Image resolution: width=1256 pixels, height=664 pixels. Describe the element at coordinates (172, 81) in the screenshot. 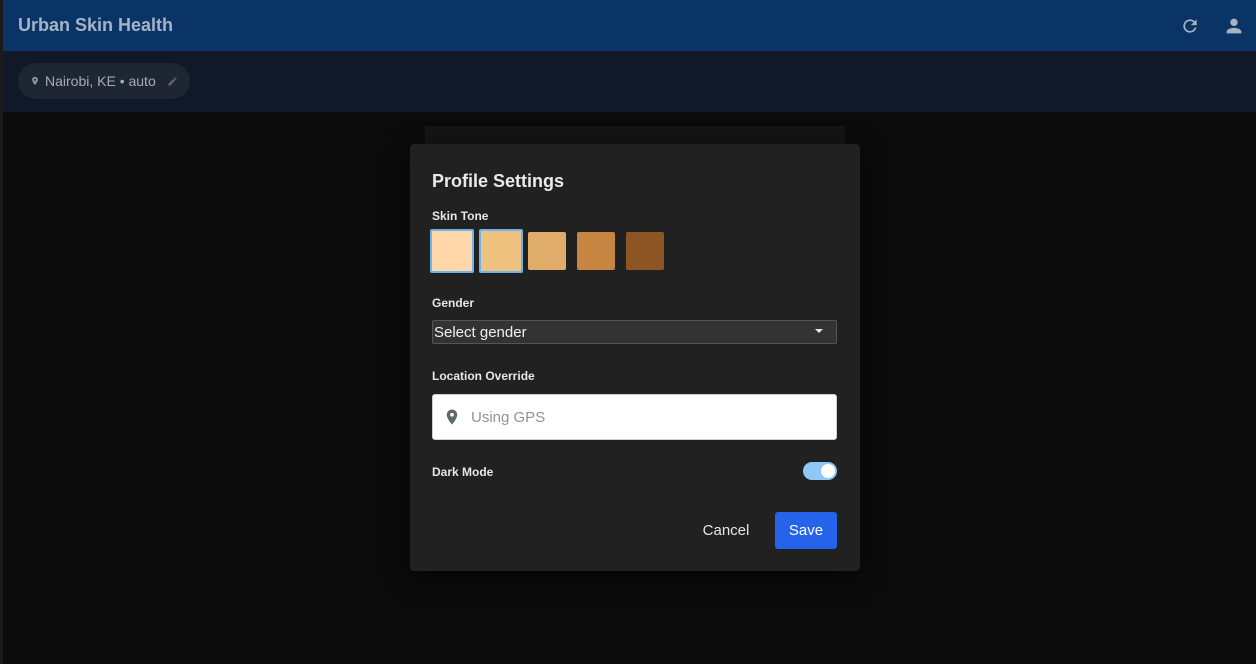

I see `pencil-icon` at that location.